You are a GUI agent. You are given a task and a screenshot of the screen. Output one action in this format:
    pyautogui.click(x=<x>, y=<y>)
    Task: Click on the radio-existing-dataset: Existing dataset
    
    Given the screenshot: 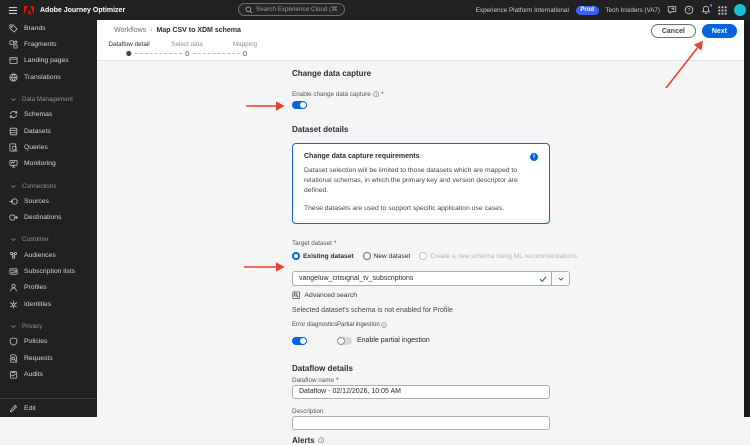 What is the action you would take?
    pyautogui.click(x=323, y=256)
    